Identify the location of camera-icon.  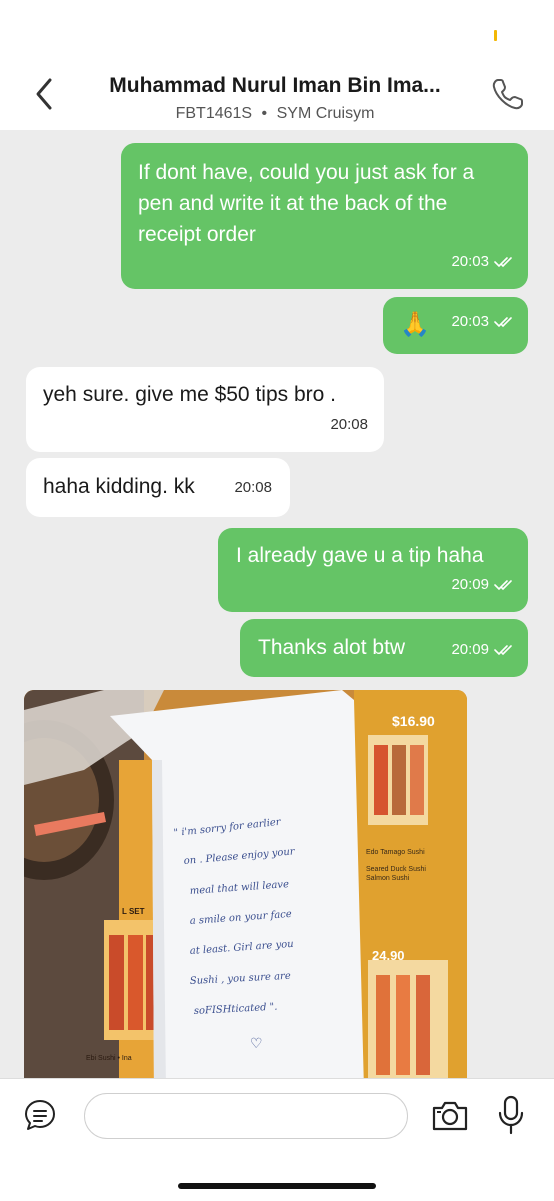
(450, 1116).